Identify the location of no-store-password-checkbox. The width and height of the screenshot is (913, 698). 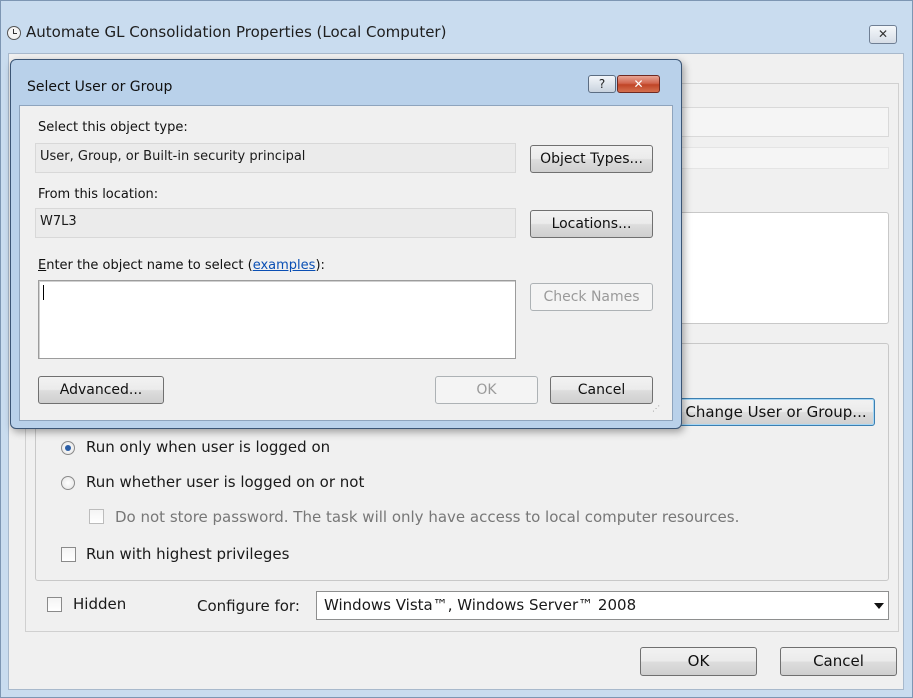
(96, 516).